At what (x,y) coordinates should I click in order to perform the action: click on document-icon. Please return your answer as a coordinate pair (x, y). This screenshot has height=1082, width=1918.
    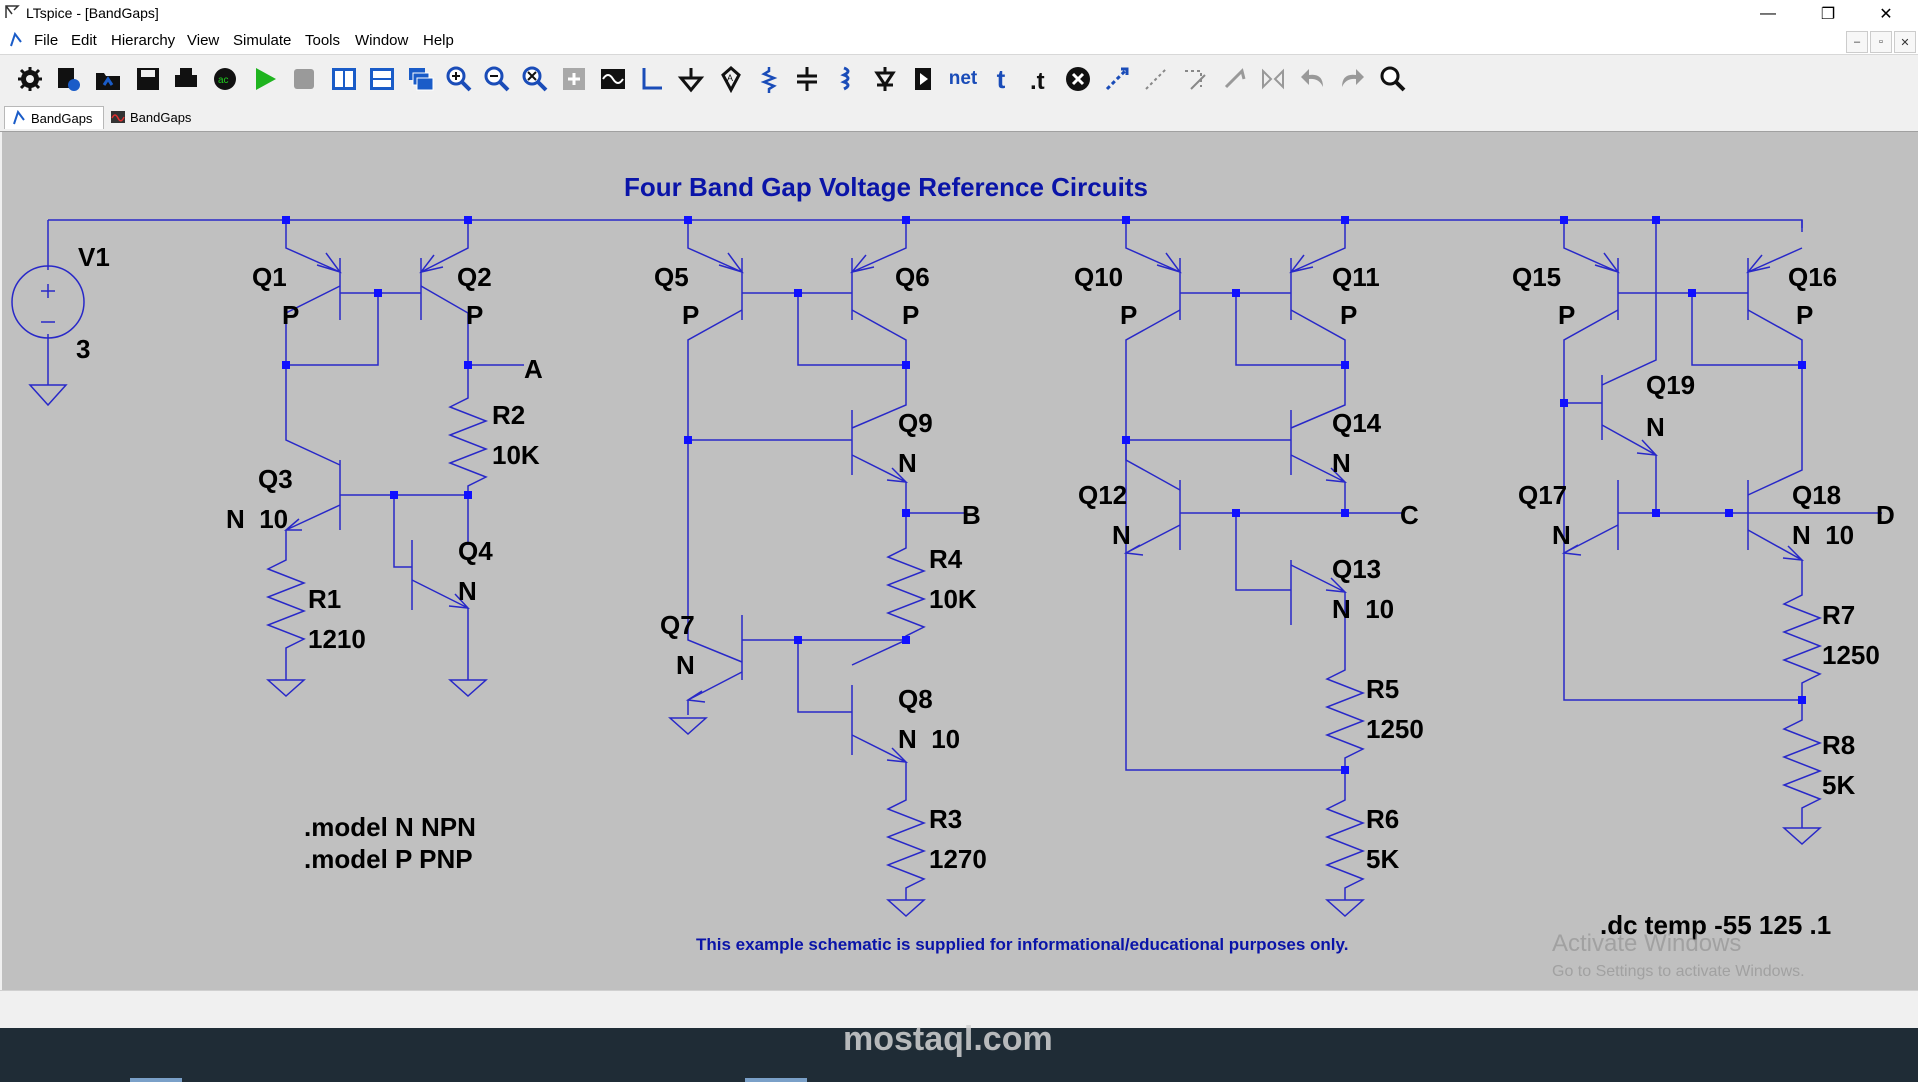
    Looking at the image, I should click on (16, 40).